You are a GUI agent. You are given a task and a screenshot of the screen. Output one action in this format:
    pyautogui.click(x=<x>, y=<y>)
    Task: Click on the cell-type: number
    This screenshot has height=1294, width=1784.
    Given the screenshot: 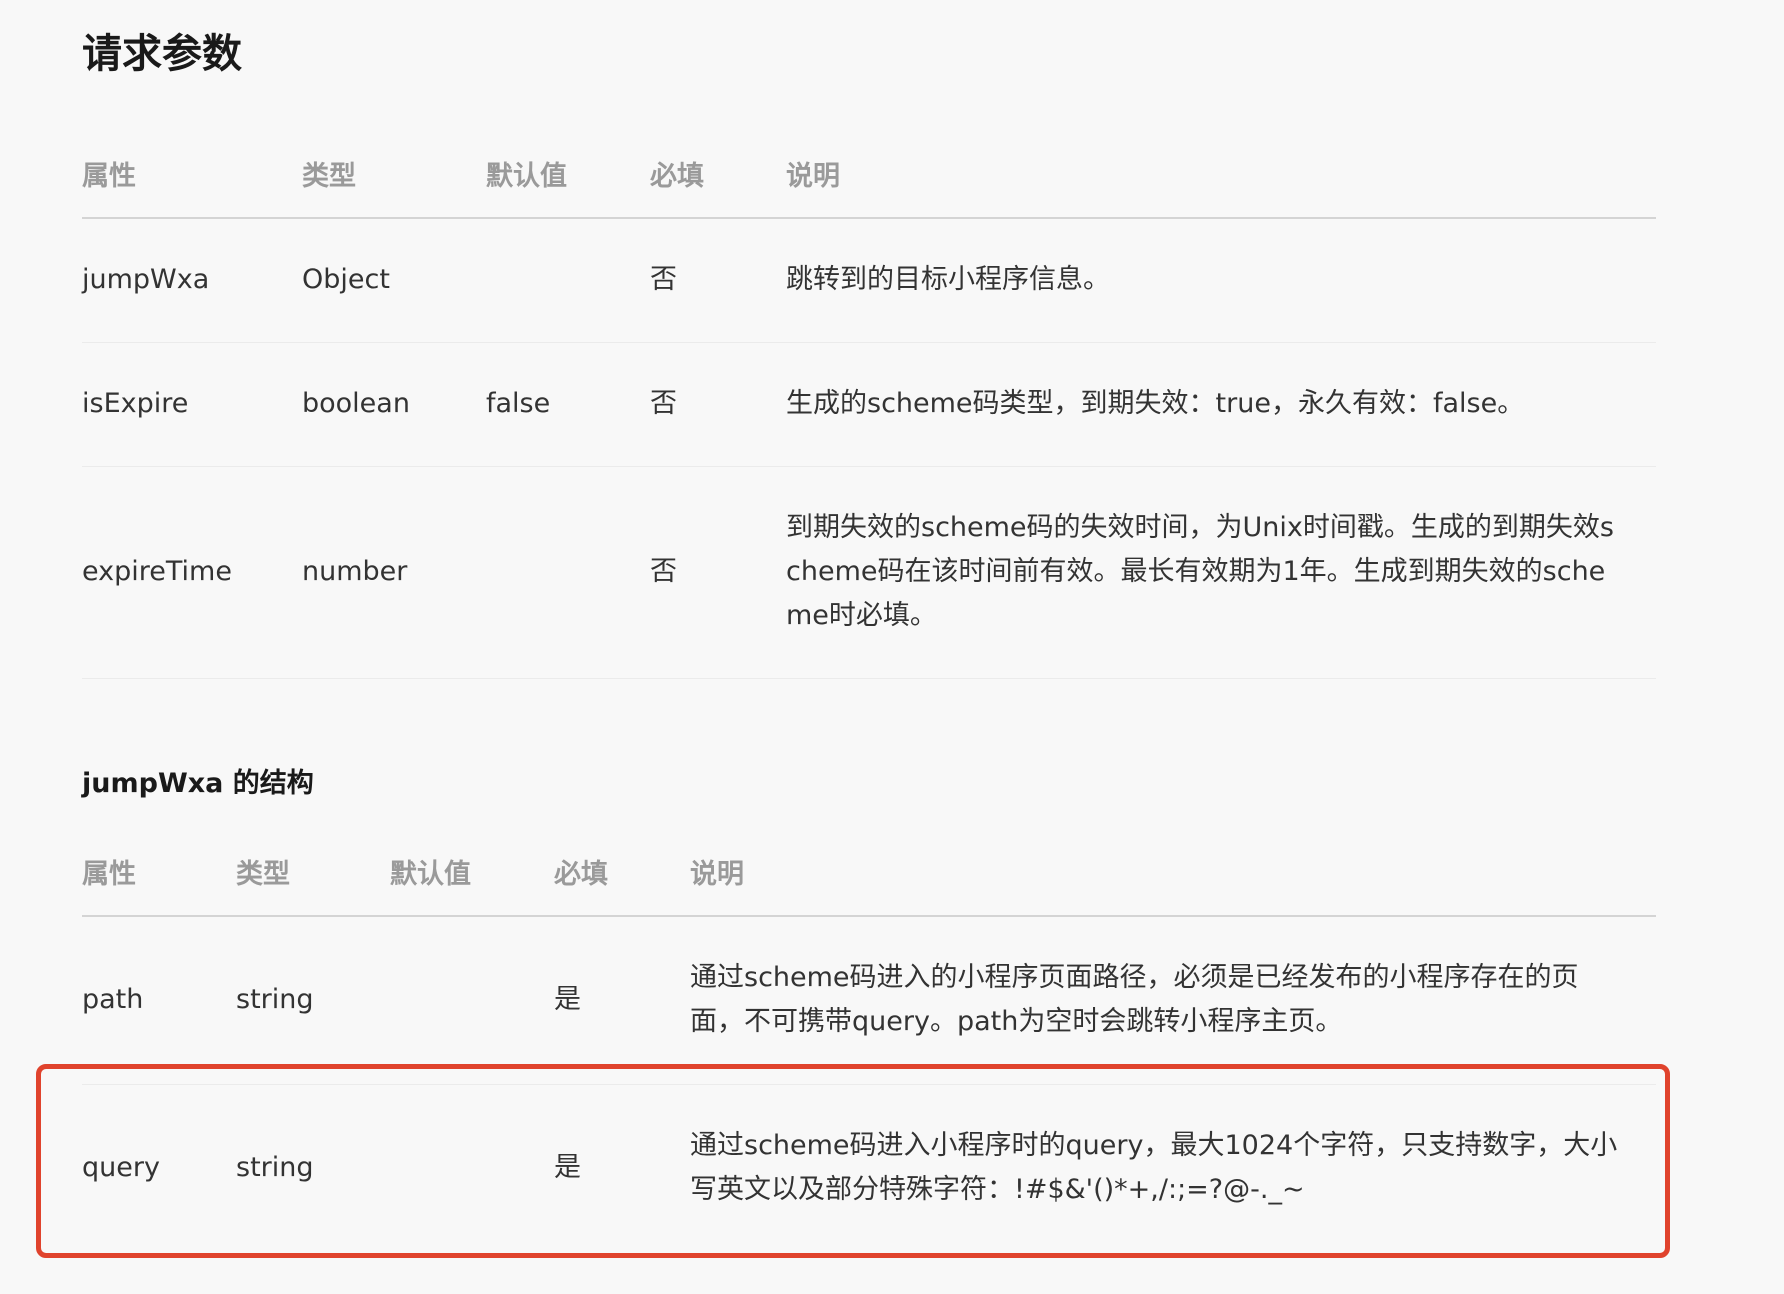 What is the action you would take?
    pyautogui.click(x=394, y=572)
    